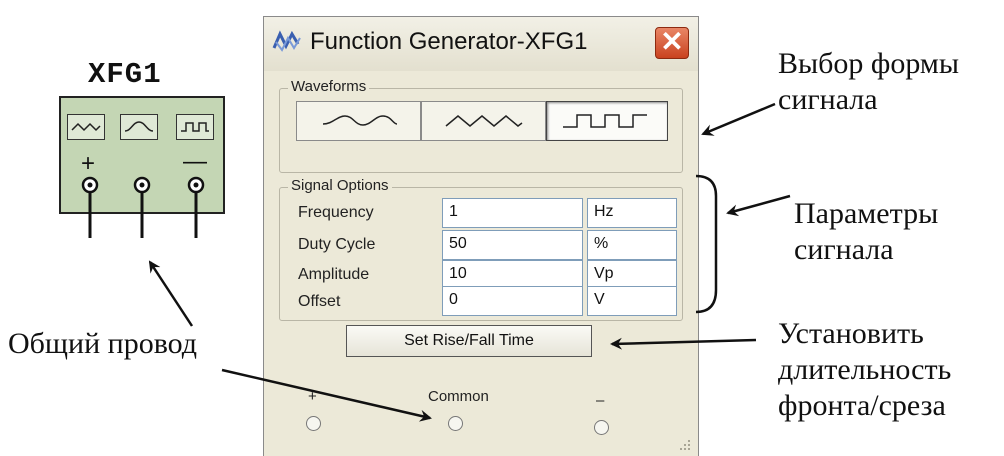  What do you see at coordinates (683, 343) in the screenshot?
I see `arrow-rise-fall` at bounding box center [683, 343].